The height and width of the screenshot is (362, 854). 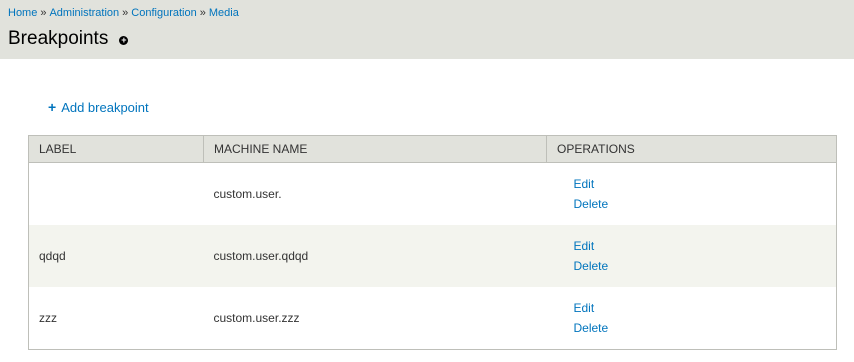 What do you see at coordinates (52, 107) in the screenshot?
I see `plus-icon: +` at bounding box center [52, 107].